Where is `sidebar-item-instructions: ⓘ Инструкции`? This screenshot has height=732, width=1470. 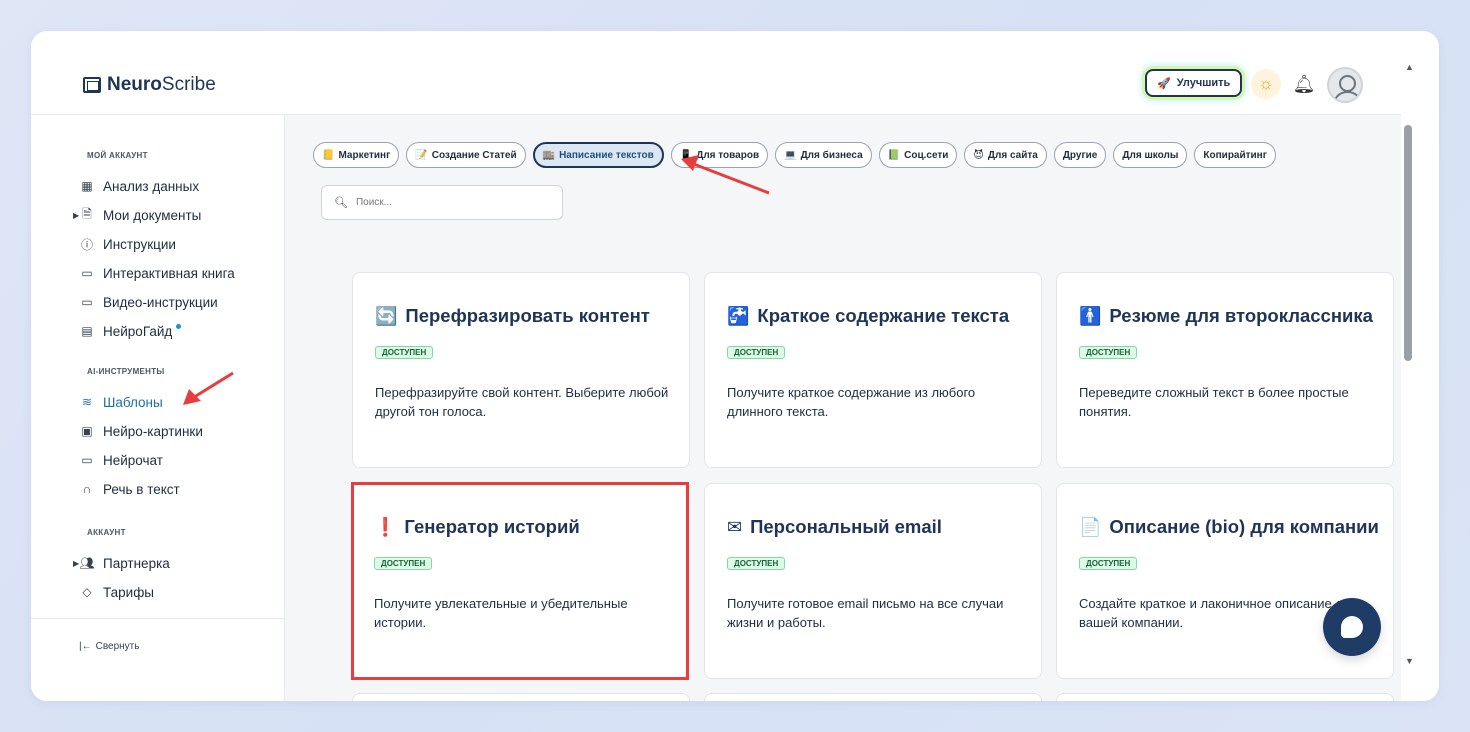
sidebar-item-instructions: ⓘ Инструкции is located at coordinates (127, 244).